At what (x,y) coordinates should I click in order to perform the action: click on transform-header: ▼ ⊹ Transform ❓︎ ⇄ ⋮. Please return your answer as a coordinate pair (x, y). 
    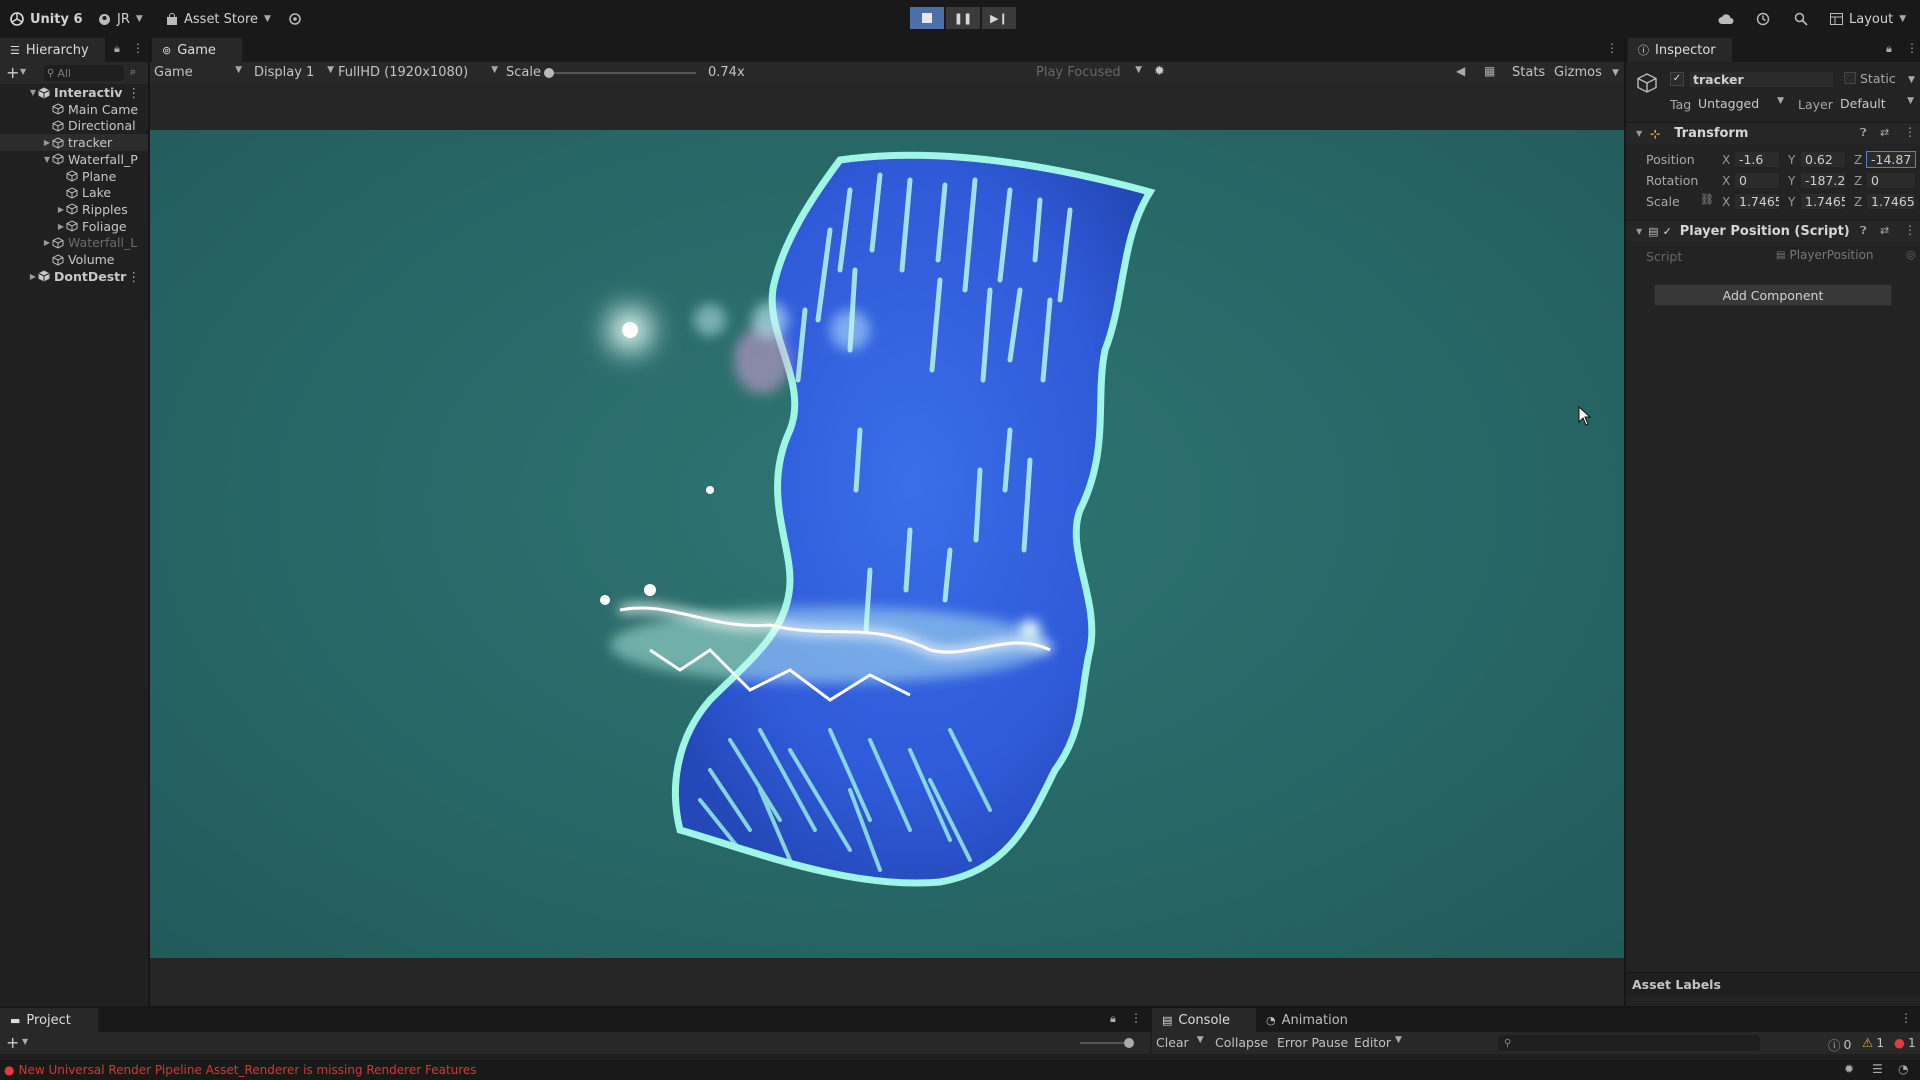
    Looking at the image, I should click on (1773, 133).